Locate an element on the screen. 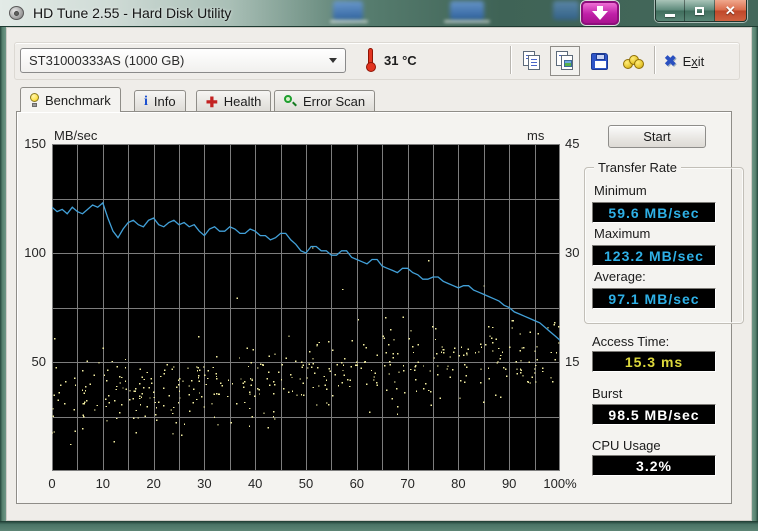 This screenshot has height=531, width=758. copy-screenshot-button is located at coordinates (565, 61).